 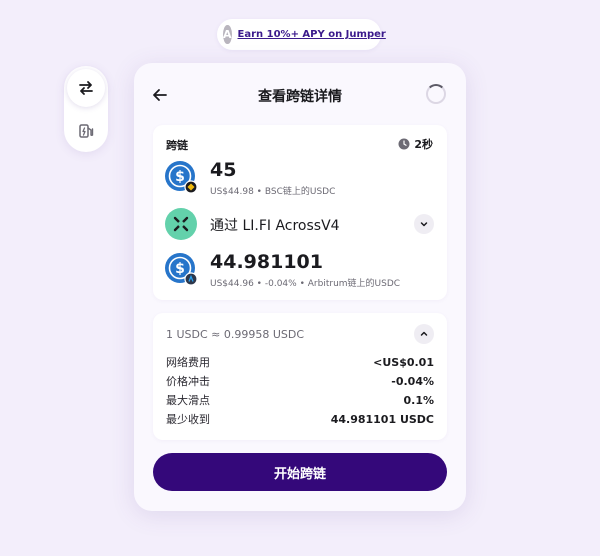 I want to click on card-header: 查看跨链详情, so click(x=300, y=95).